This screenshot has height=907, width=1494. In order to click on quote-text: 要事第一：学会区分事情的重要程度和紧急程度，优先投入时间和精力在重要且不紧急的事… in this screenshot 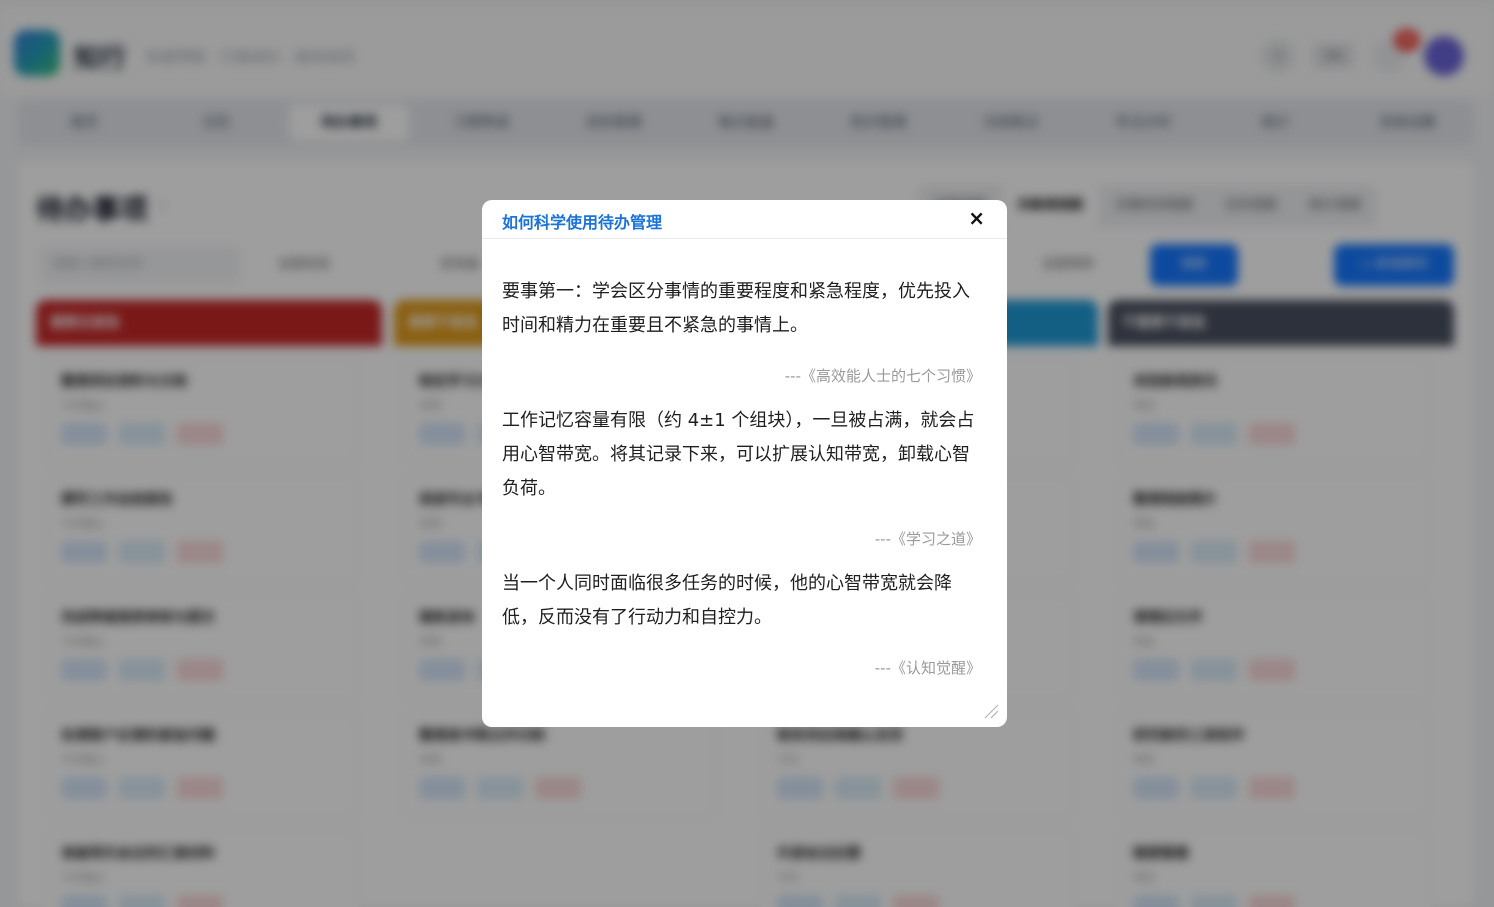, I will do `click(736, 308)`.